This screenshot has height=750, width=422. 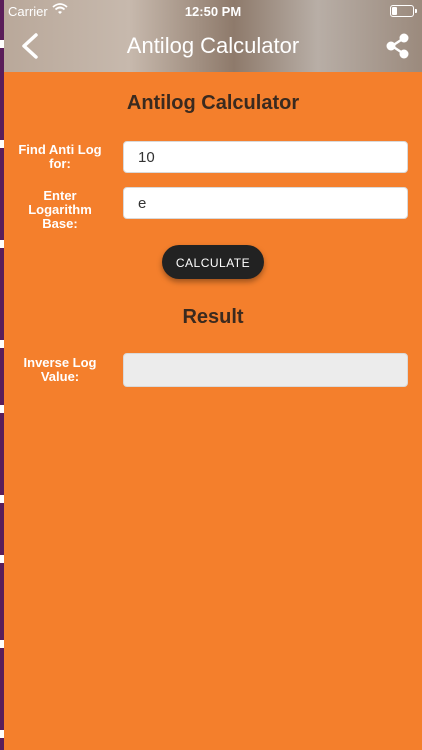 I want to click on form-heading: Antilog Calculator, so click(x=213, y=103).